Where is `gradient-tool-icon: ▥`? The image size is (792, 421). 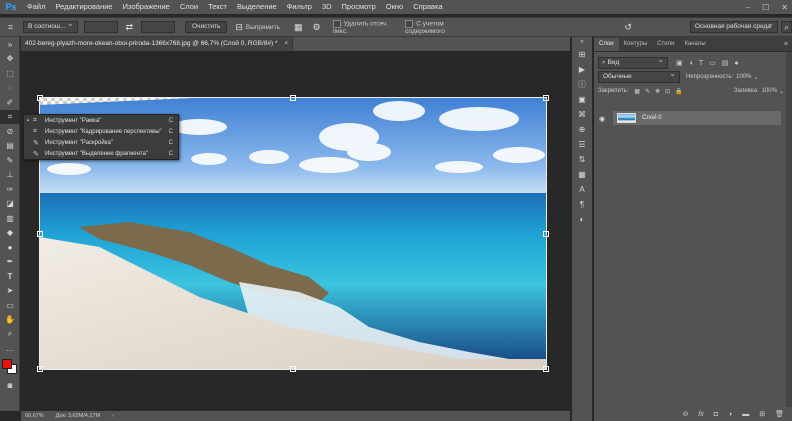 gradient-tool-icon: ▥ is located at coordinates (10, 218).